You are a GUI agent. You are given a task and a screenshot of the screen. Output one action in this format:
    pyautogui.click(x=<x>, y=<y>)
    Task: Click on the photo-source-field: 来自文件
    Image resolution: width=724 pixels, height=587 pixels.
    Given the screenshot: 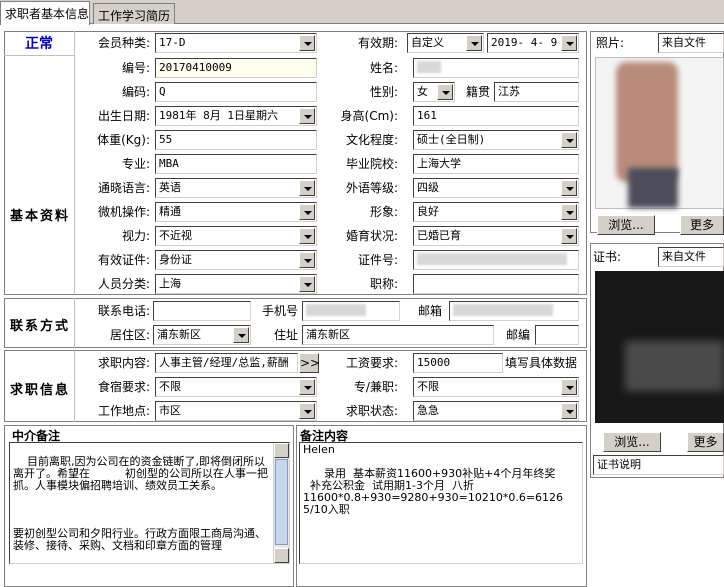 What is the action you would take?
    pyautogui.click(x=691, y=43)
    